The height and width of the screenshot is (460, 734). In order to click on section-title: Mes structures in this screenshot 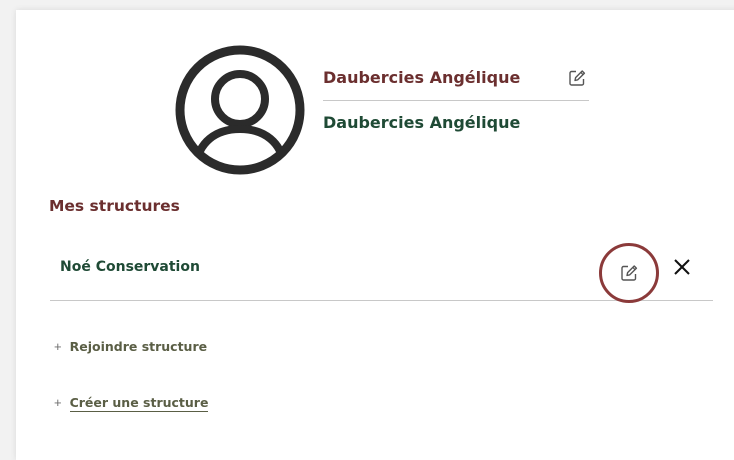, I will do `click(114, 206)`.